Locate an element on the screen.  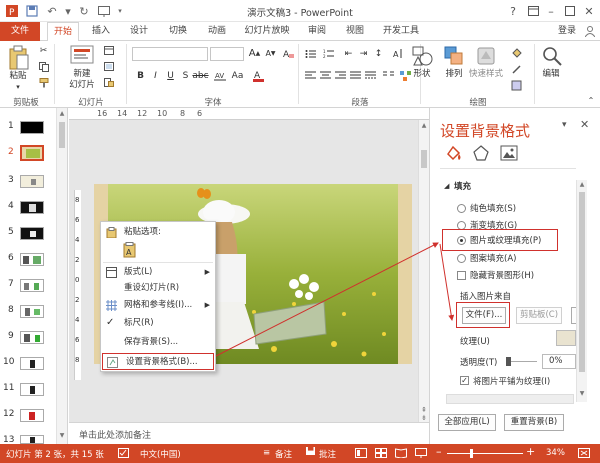
align-left-icon is located at coordinates (310, 75).